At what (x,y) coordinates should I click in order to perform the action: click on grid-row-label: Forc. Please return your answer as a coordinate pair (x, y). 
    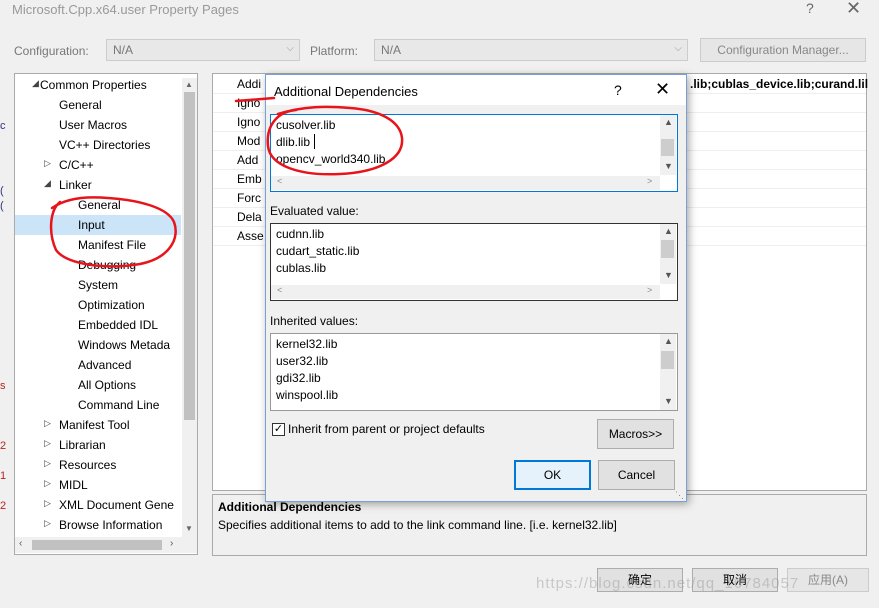
    Looking at the image, I should click on (249, 198).